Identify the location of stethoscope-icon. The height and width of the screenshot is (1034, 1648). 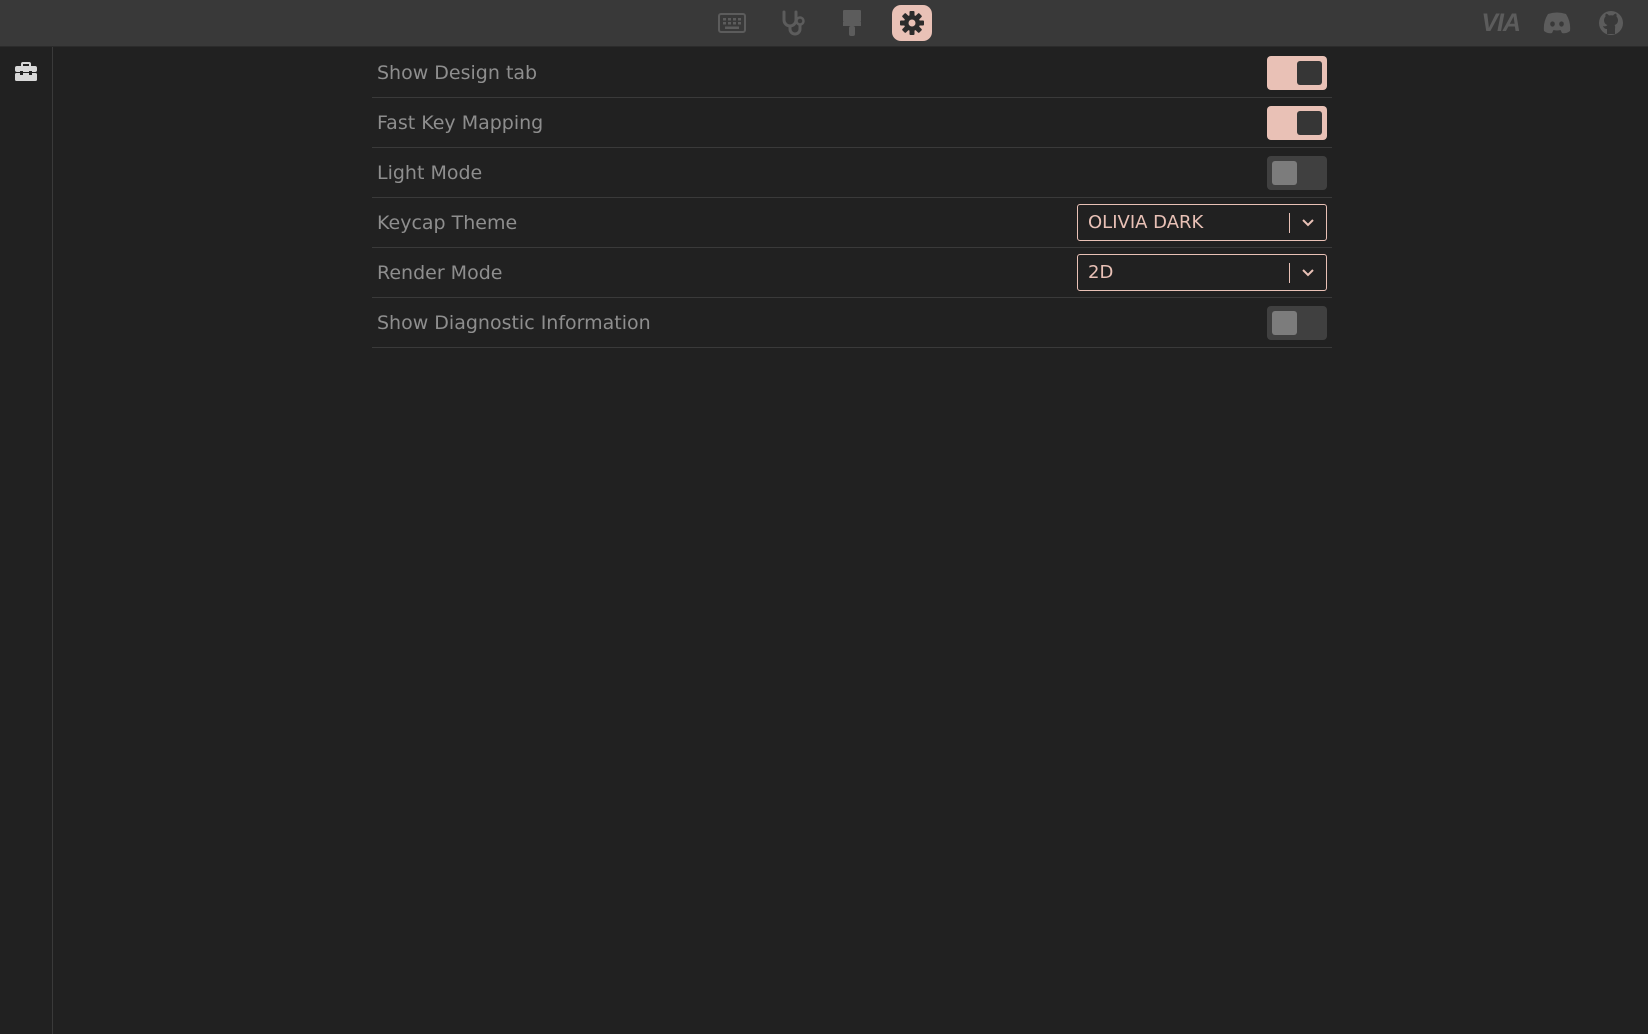
(793, 23).